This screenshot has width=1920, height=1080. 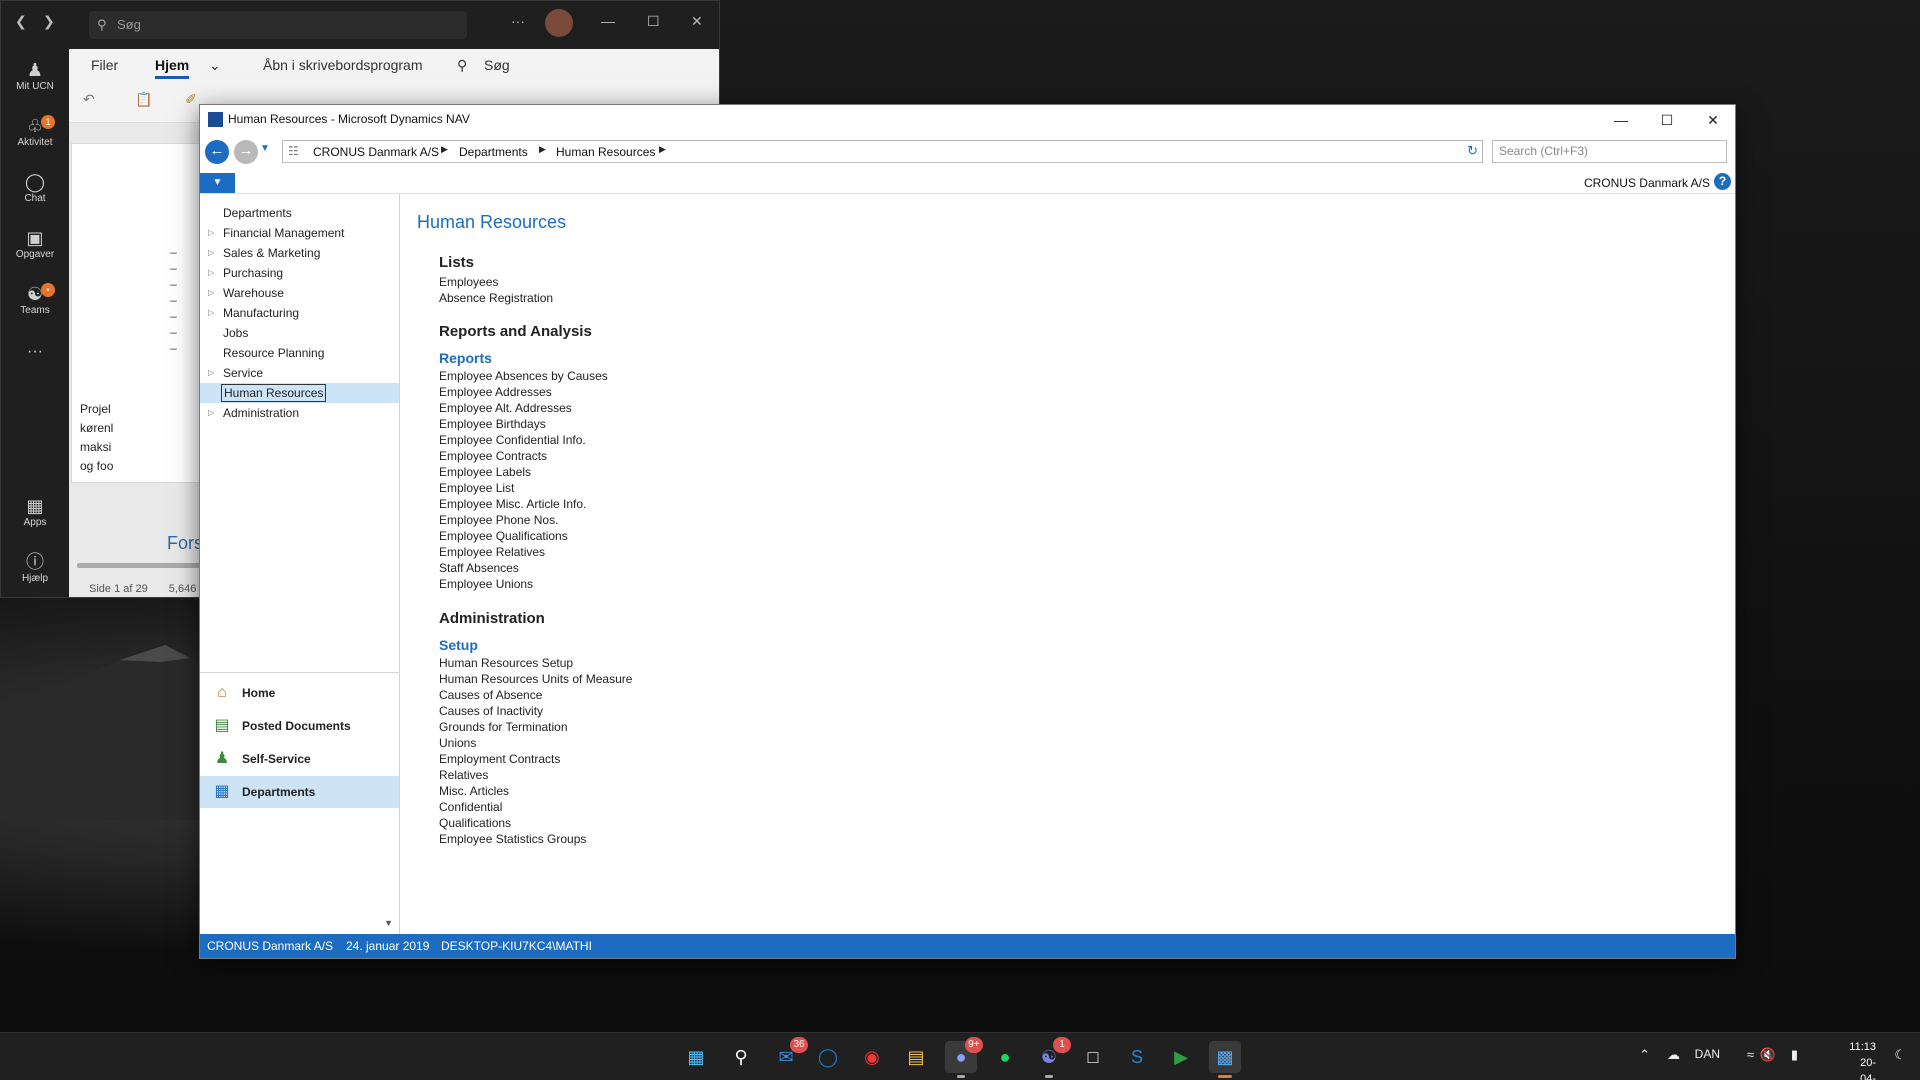 I want to click on maximize-icon: ☐, so click(x=653, y=21).